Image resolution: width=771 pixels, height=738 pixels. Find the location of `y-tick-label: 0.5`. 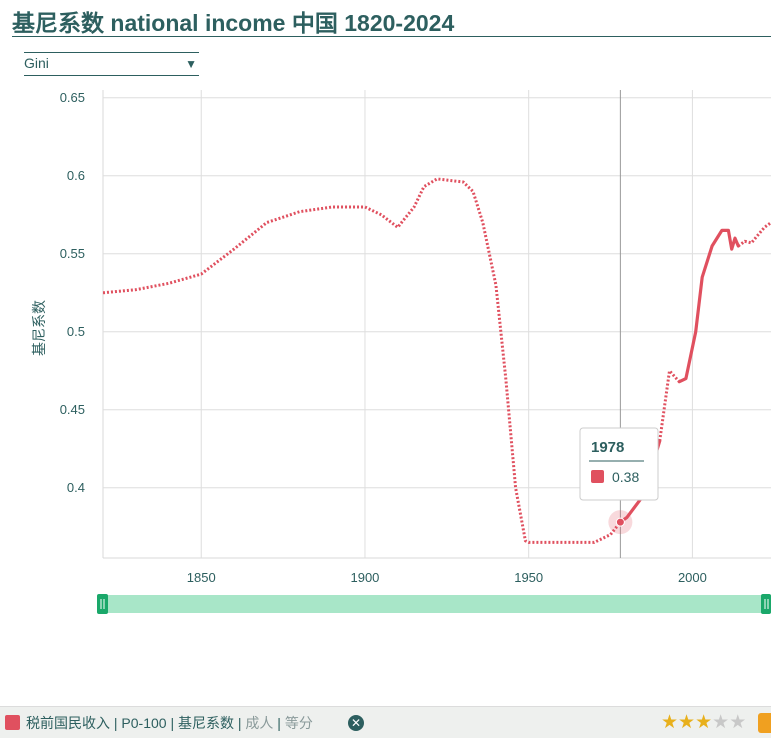

y-tick-label: 0.5 is located at coordinates (76, 331).